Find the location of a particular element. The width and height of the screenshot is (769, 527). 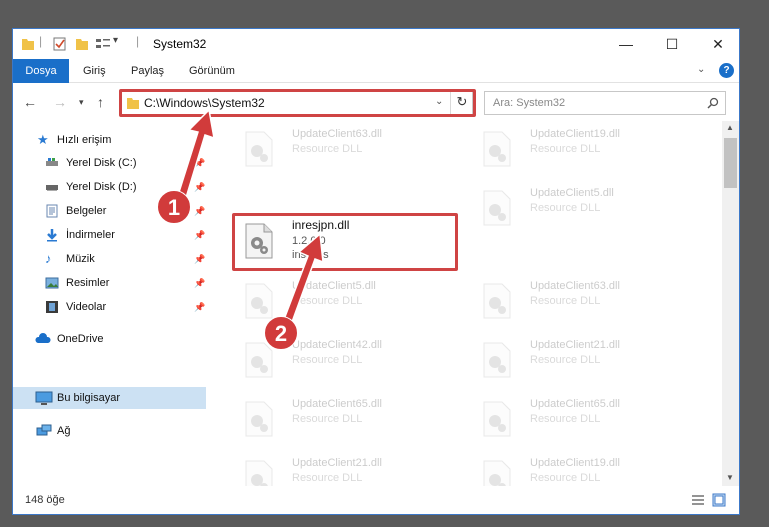

step-2-badge: 2 is located at coordinates (281, 333).